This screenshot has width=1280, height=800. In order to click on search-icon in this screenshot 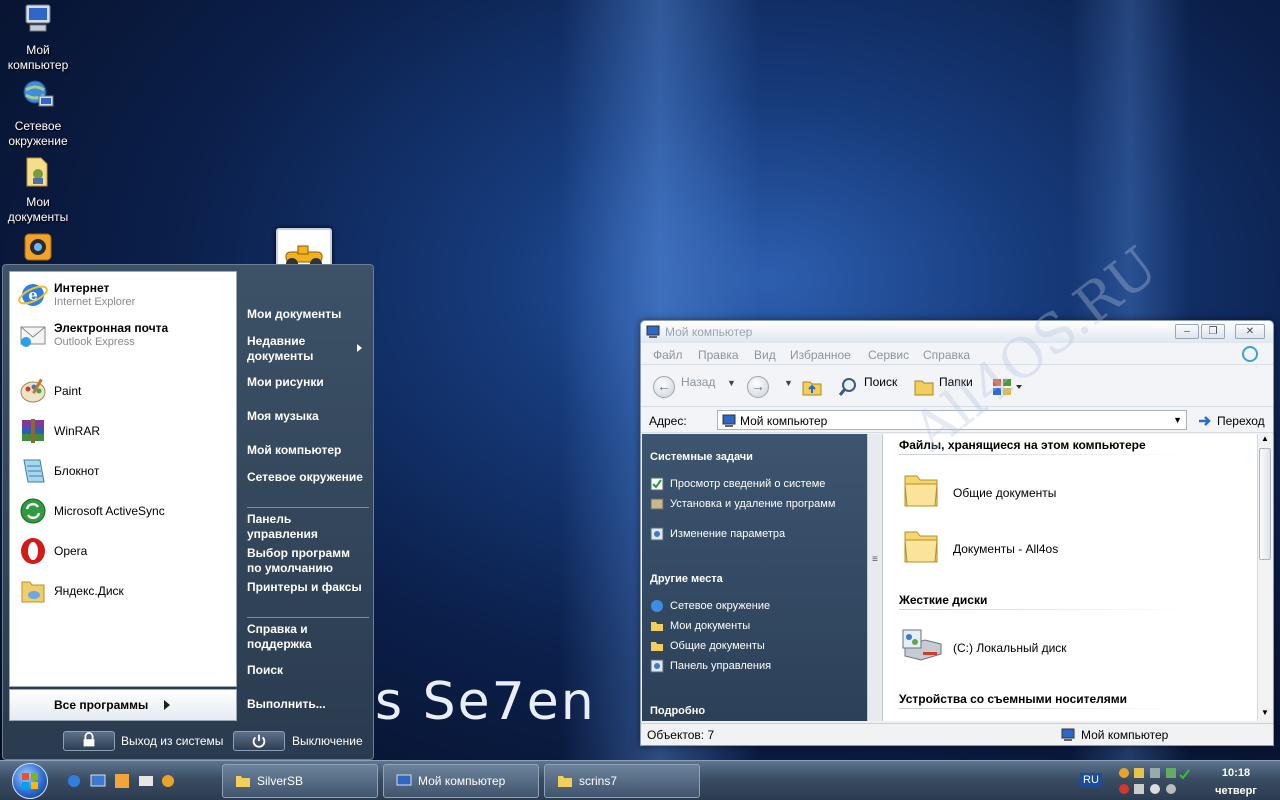, I will do `click(847, 387)`.